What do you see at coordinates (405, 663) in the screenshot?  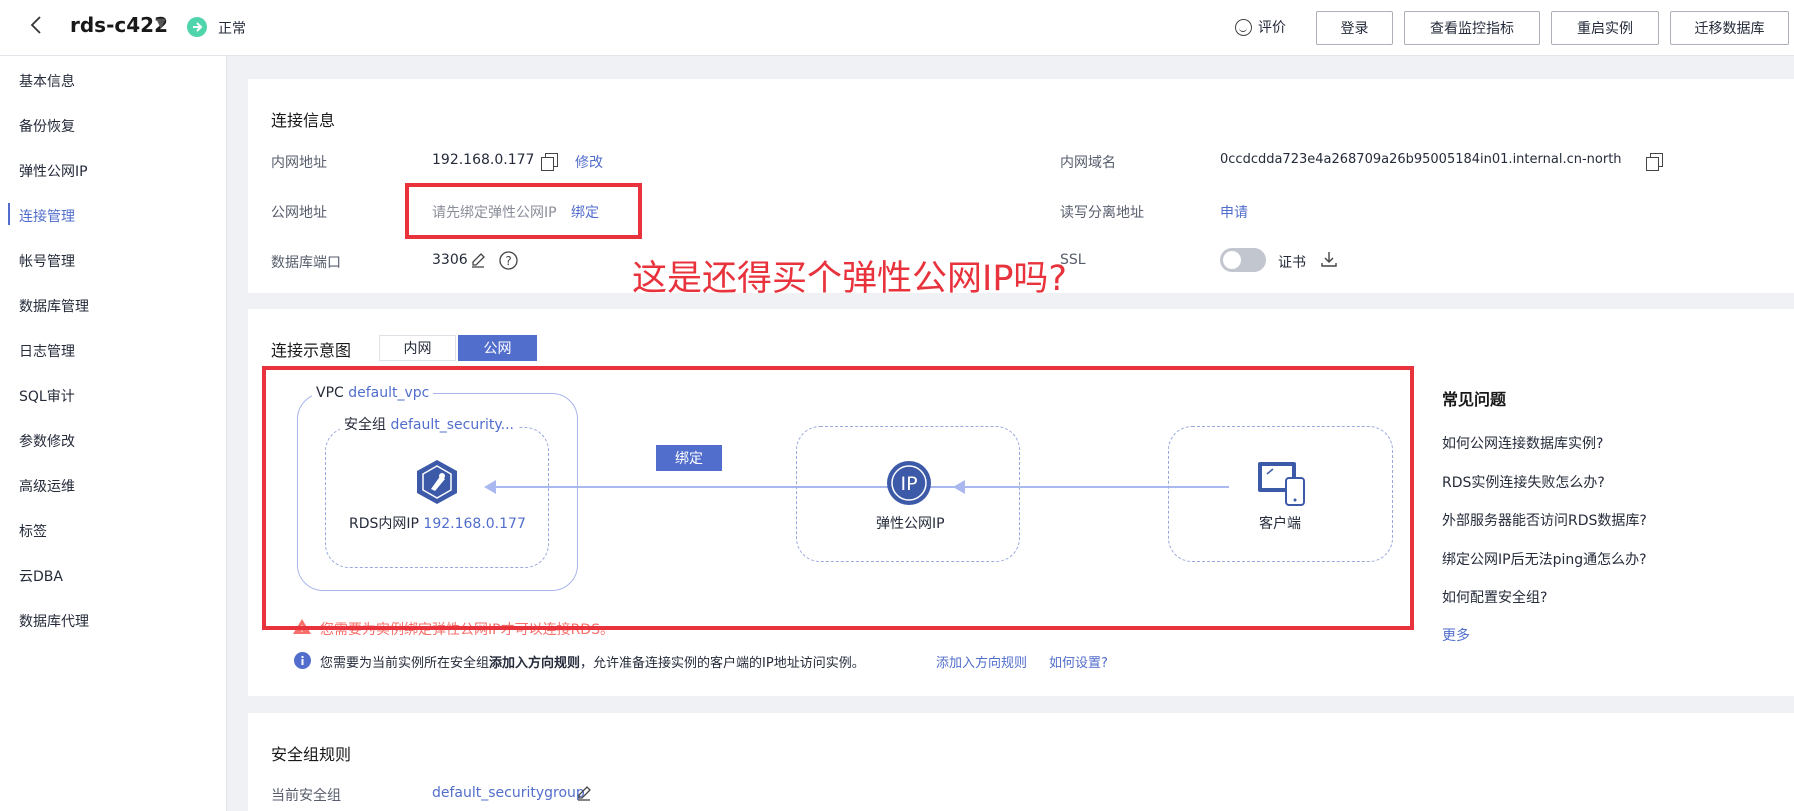 I see `info-text-pre: 您需要为当前实例所在安全组` at bounding box center [405, 663].